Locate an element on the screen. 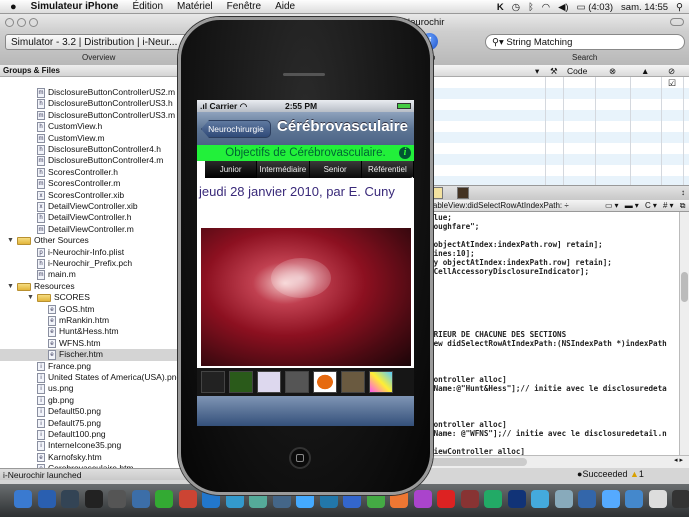 The image size is (689, 517). editor-nav-icons: ▭▾ ▬▾ C▾ #▾ ⧉ 🔒 is located at coordinates (647, 206).